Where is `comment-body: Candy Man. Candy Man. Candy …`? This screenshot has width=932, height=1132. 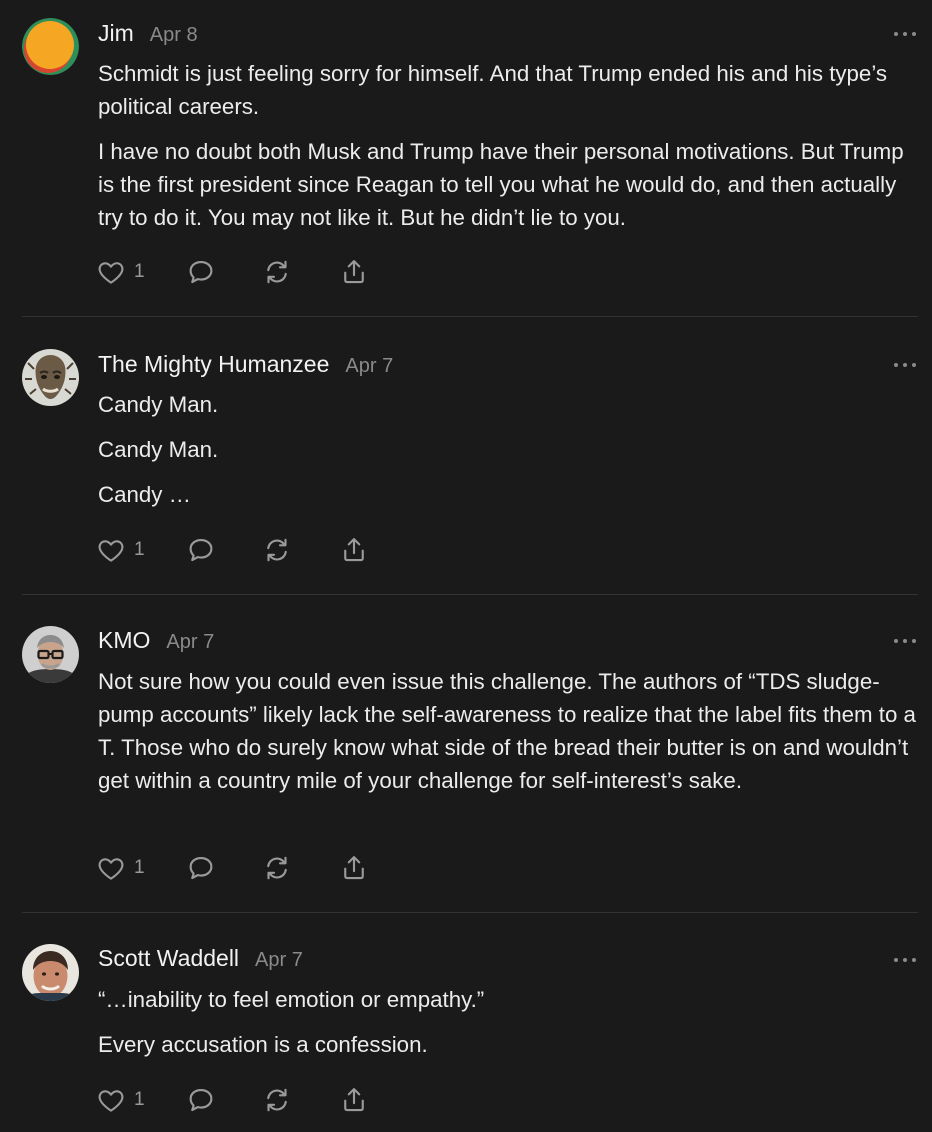 comment-body: Candy Man. Candy Man. Candy … is located at coordinates (507, 455).